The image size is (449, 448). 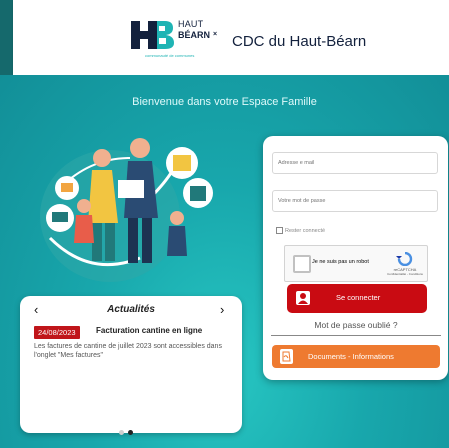 I want to click on divider, so click(x=356, y=335).